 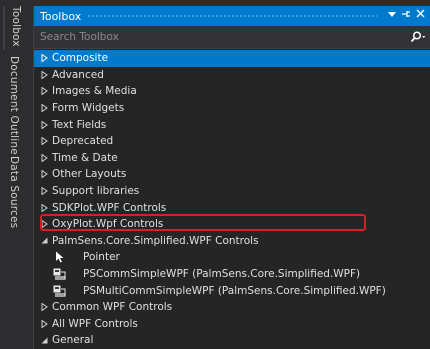 I want to click on tree-row-label: Other Layouts, so click(x=89, y=174).